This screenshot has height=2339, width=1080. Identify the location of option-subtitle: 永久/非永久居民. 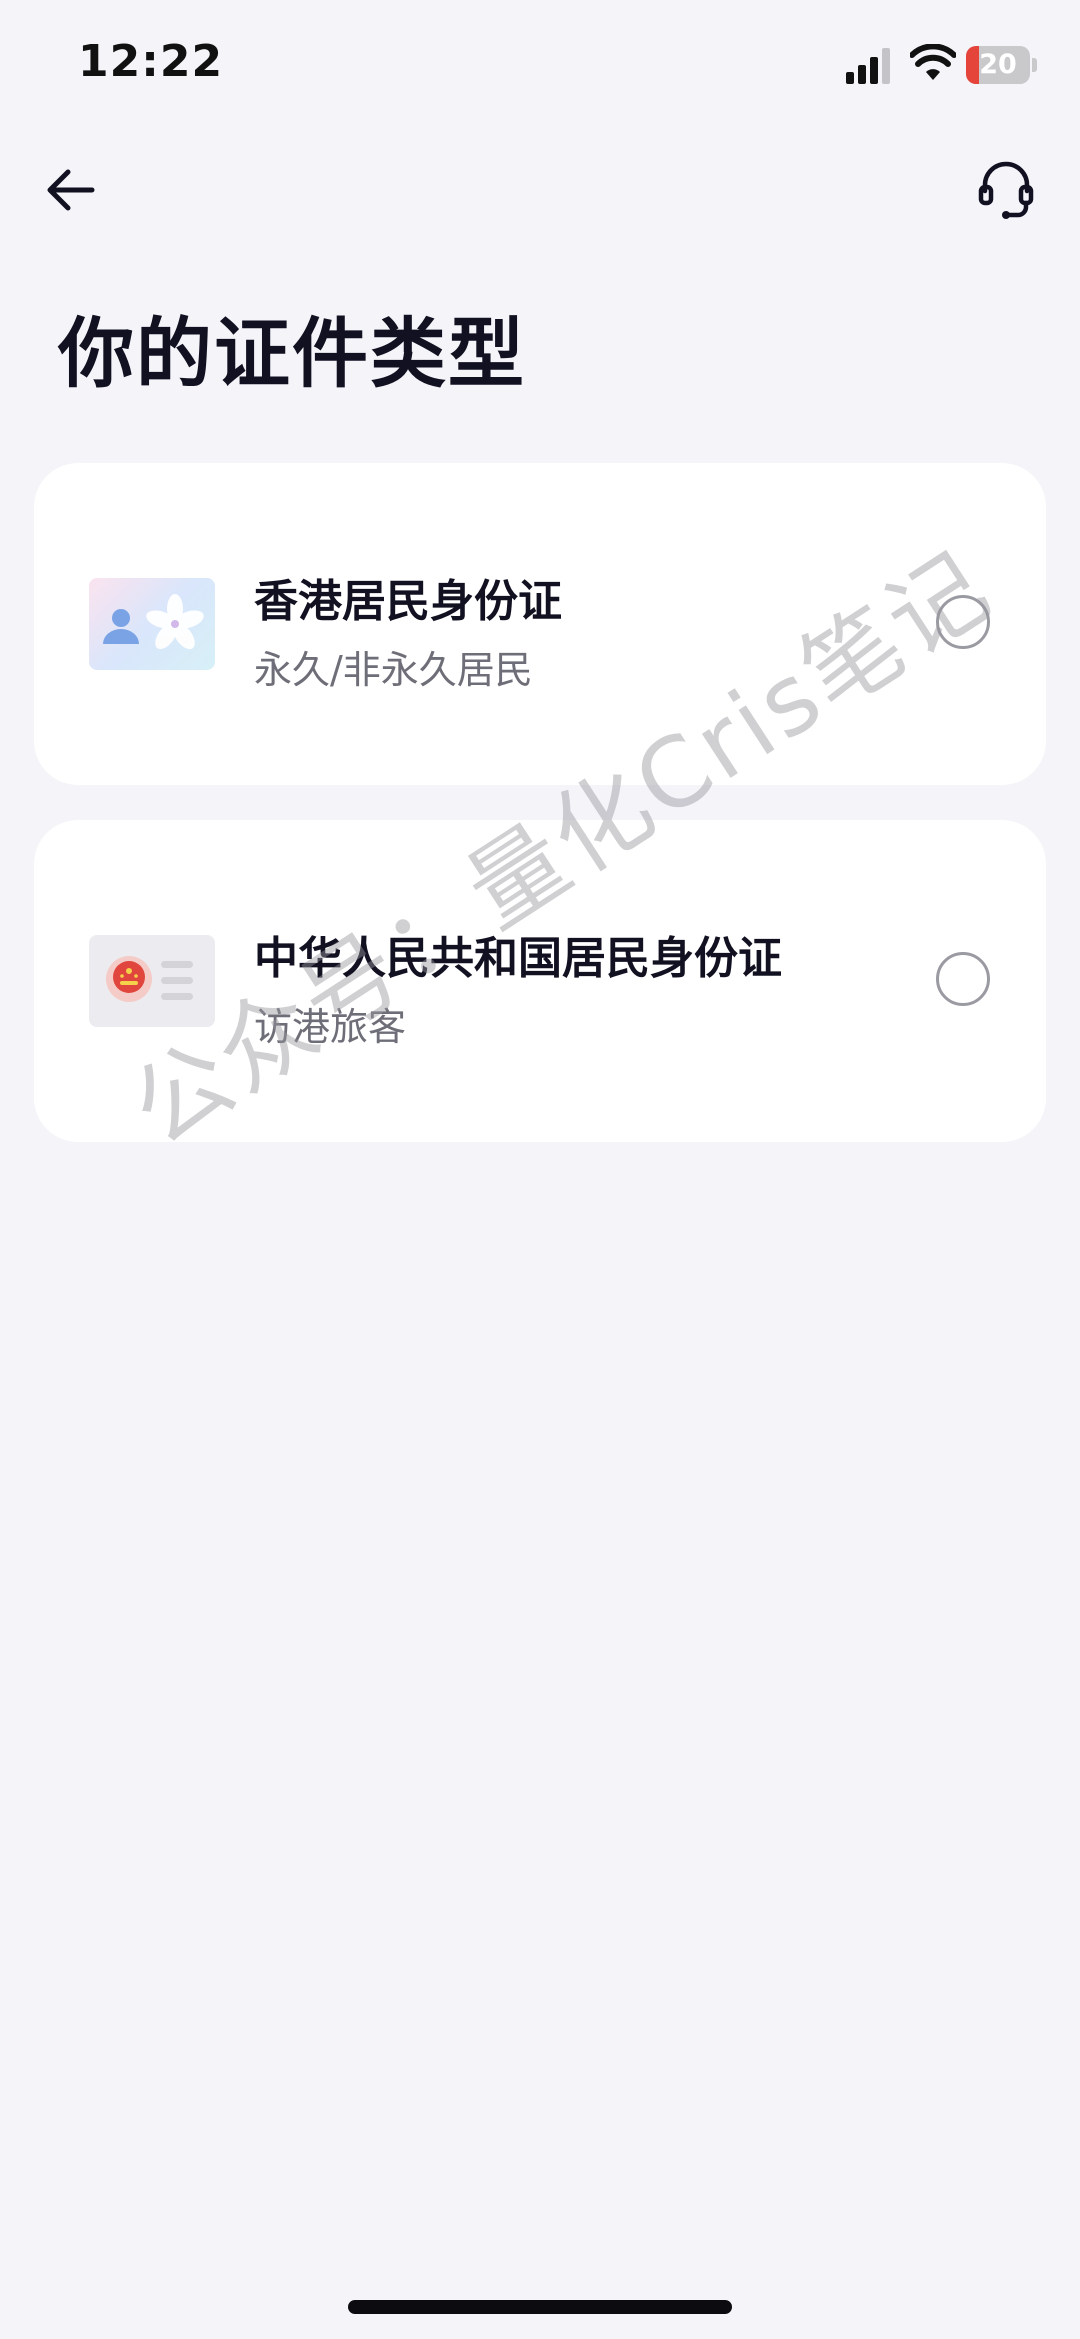
(393, 670).